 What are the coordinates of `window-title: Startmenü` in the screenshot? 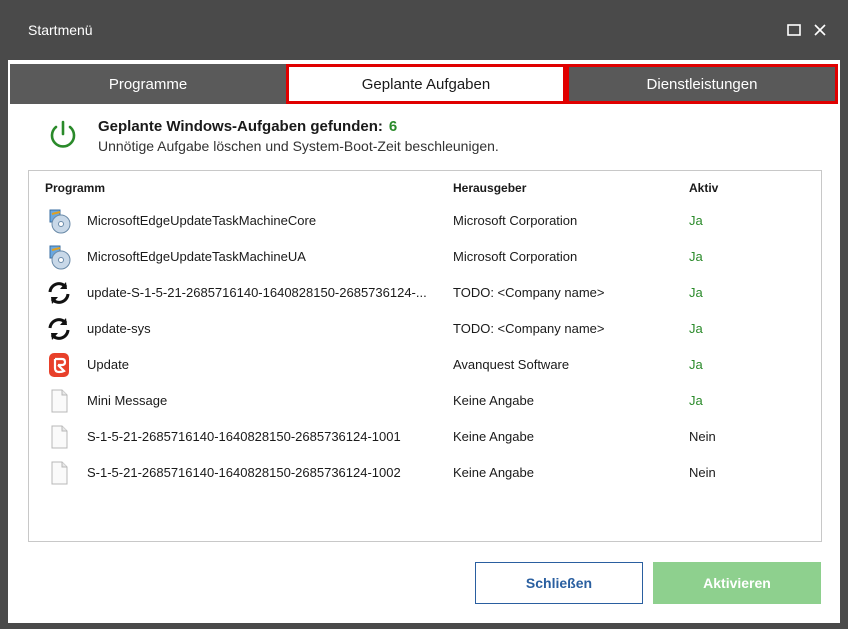 It's located at (60, 30).